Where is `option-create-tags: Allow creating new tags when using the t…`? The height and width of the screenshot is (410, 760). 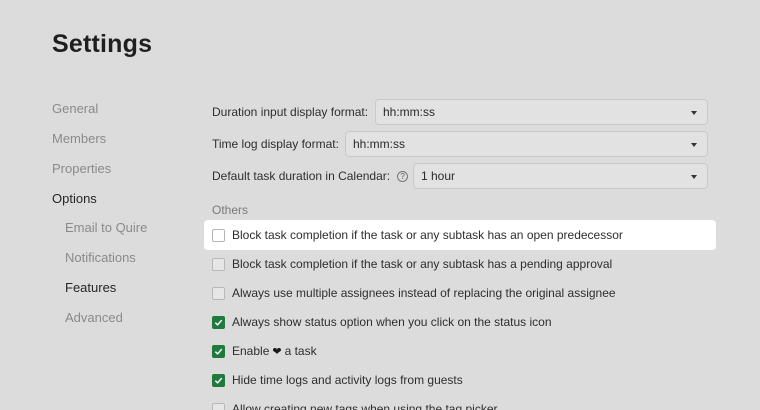 option-create-tags: Allow creating new tags when using the t… is located at coordinates (460, 402).